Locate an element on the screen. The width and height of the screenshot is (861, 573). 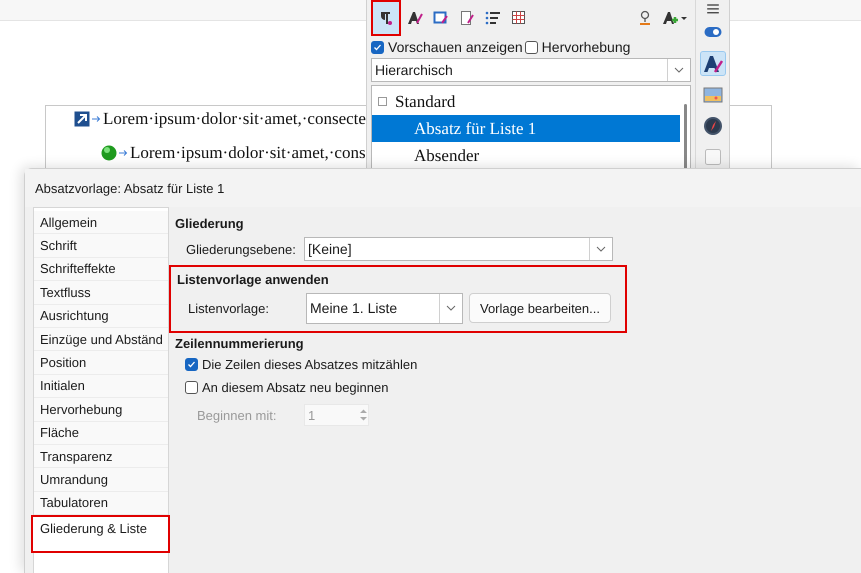
ball-bullet-icon is located at coordinates (109, 153).